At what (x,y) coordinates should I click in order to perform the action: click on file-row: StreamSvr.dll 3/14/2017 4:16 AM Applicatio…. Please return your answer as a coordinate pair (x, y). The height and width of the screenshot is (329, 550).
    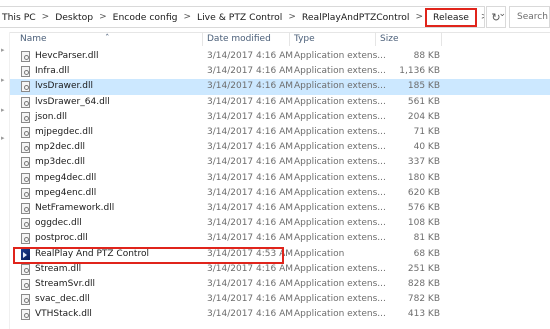
    Looking at the image, I should click on (280, 284).